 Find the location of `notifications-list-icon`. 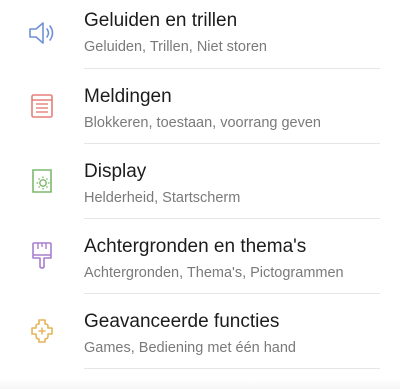

notifications-list-icon is located at coordinates (42, 106).